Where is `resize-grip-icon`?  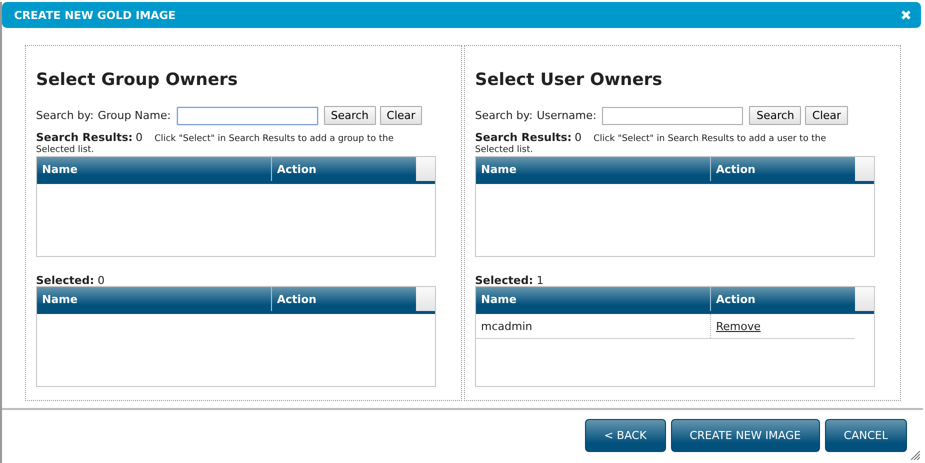 resize-grip-icon is located at coordinates (915, 455).